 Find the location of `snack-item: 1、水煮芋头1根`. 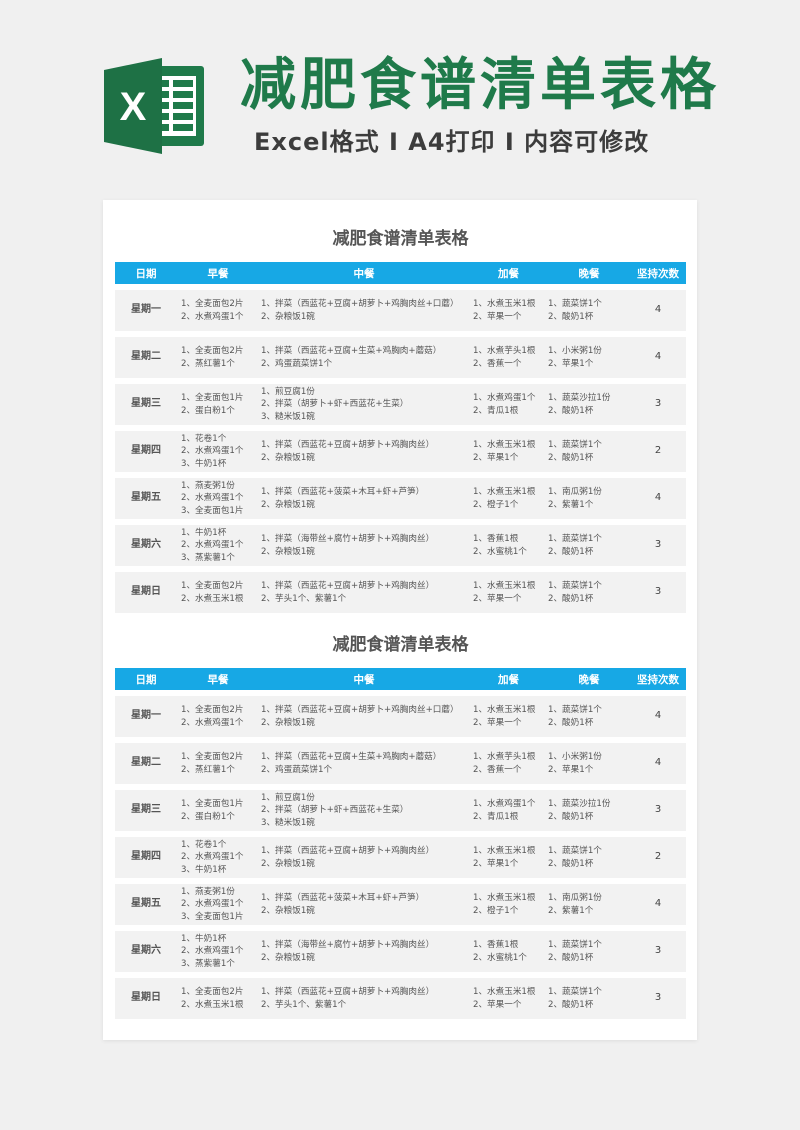

snack-item: 1、水煮芋头1根 is located at coordinates (504, 757).